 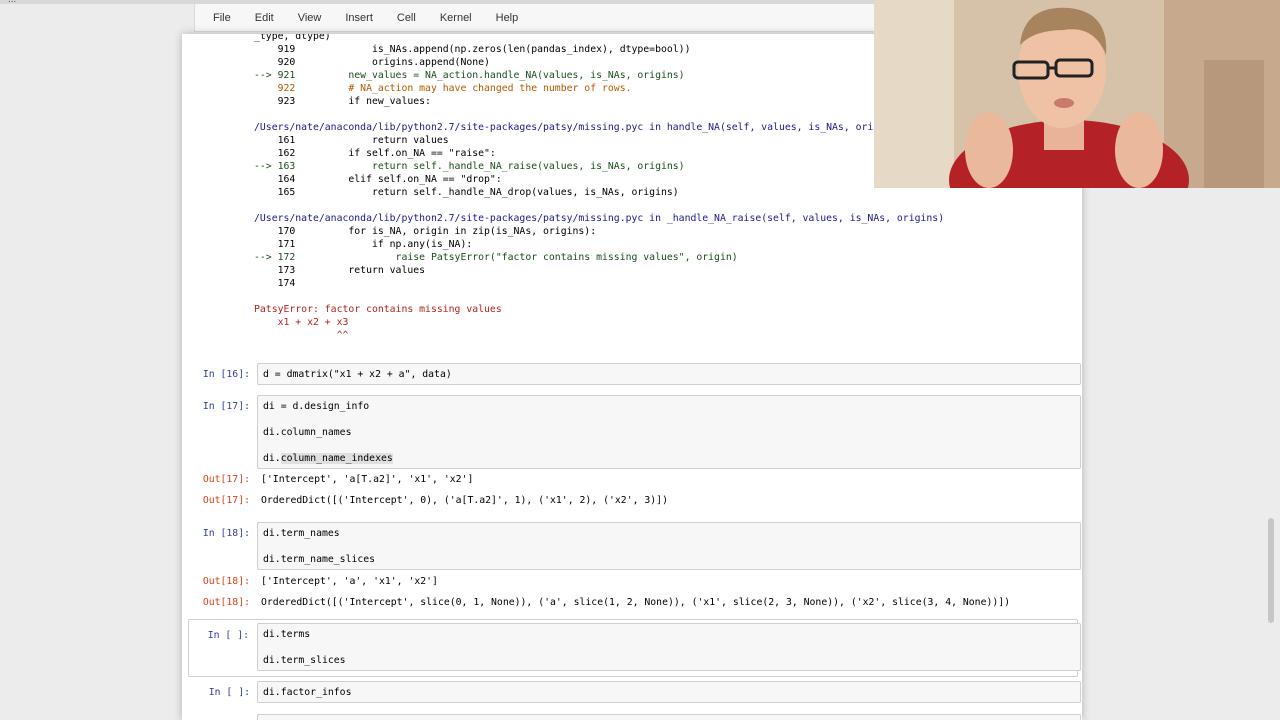 What do you see at coordinates (375, 153) in the screenshot?
I see `traceback-line: 162 if self.on_NA == "raise":` at bounding box center [375, 153].